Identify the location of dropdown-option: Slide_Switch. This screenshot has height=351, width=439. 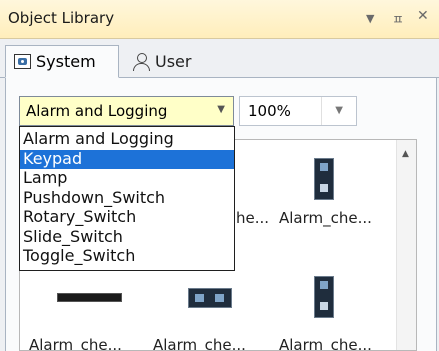
(127, 237).